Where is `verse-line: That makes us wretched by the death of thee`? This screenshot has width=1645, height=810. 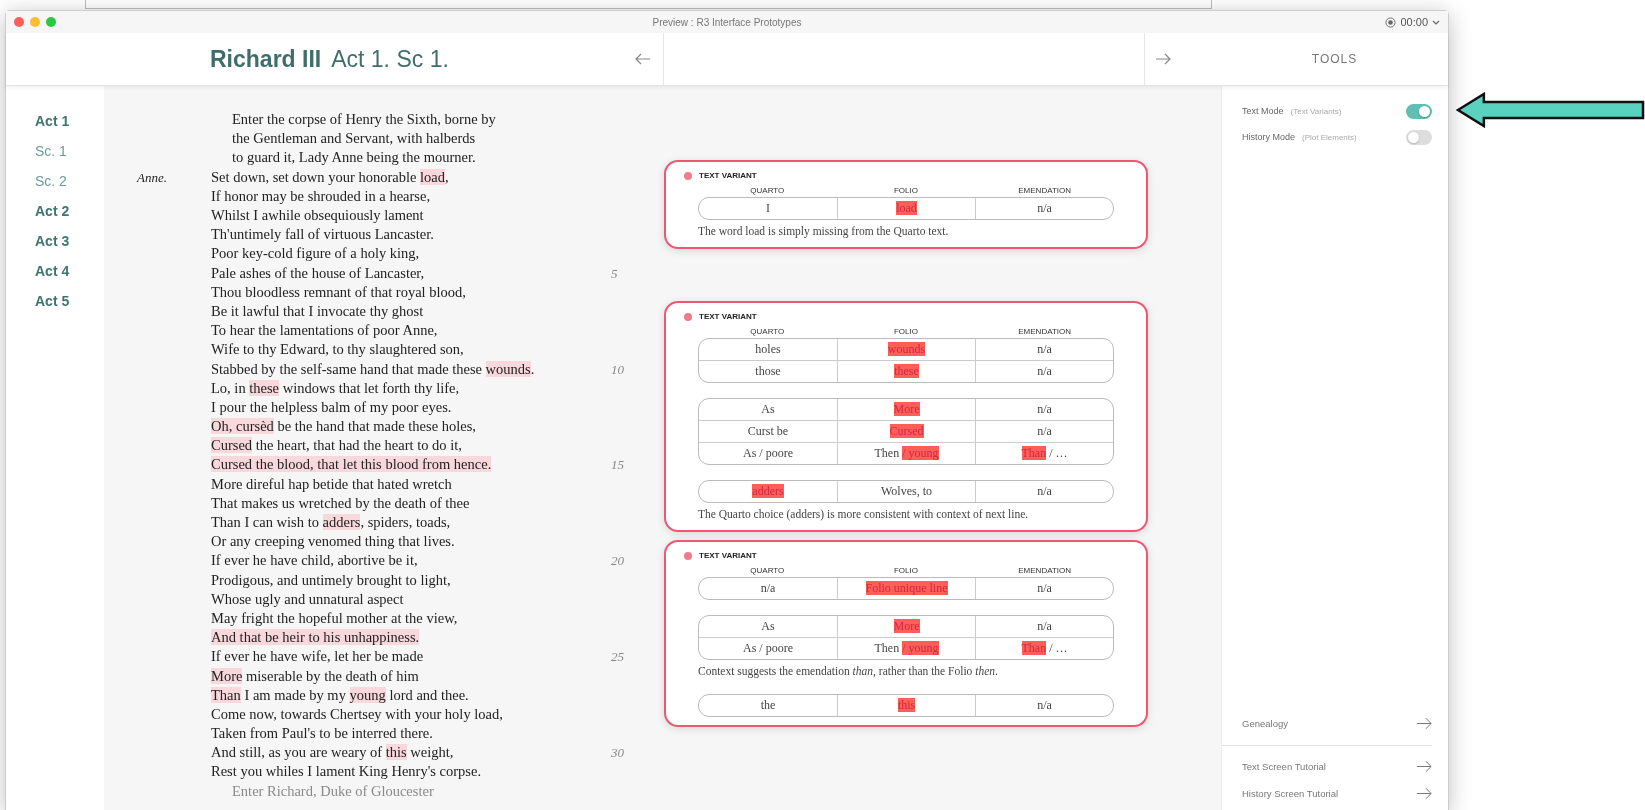
verse-line: That makes us wretched by the death of thee is located at coordinates (341, 503).